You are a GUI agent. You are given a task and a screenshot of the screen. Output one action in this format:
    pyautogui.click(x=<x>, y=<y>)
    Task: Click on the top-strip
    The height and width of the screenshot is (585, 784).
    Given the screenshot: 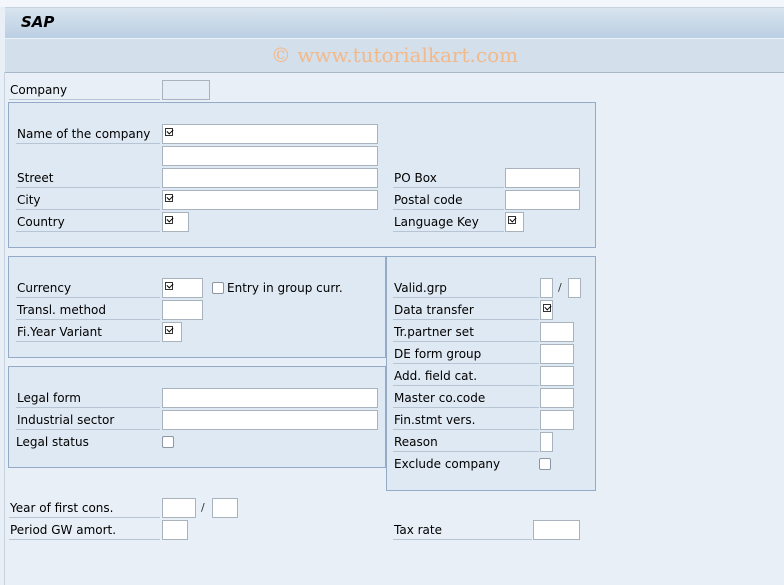 What is the action you would take?
    pyautogui.click(x=392, y=3)
    